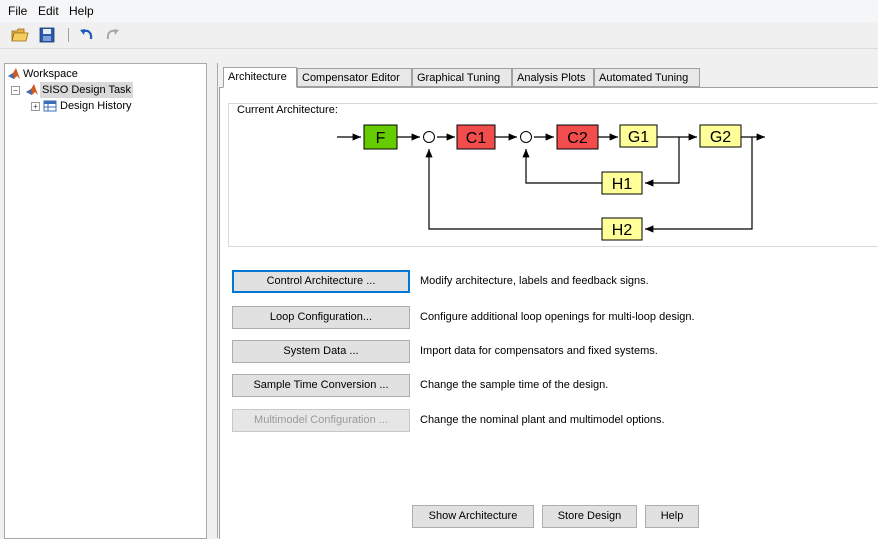 This screenshot has width=878, height=539. Describe the element at coordinates (17, 11) in the screenshot. I see `menu-file: File` at that location.